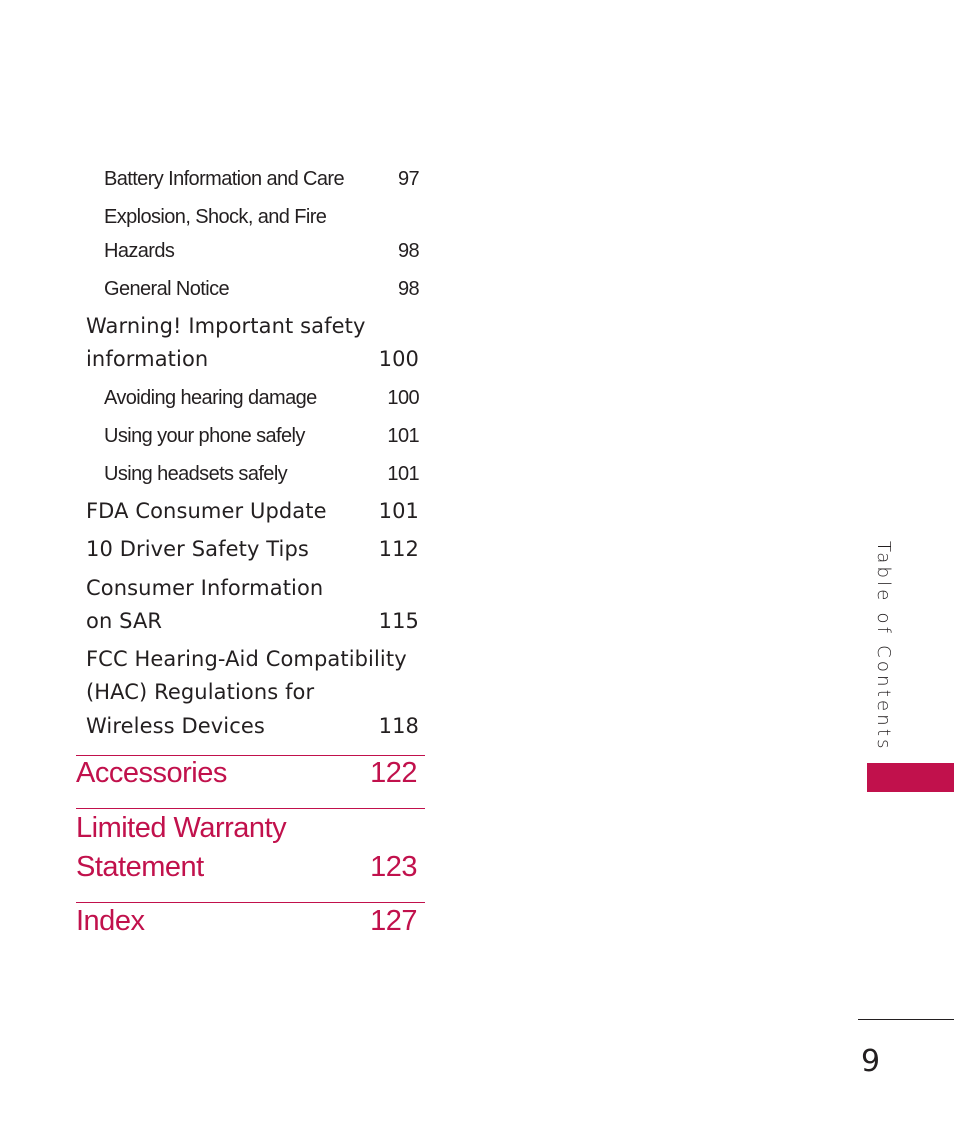 The image size is (954, 1145). Describe the element at coordinates (224, 179) in the screenshot. I see `toc-entry-title: Battery Information and Care` at that location.